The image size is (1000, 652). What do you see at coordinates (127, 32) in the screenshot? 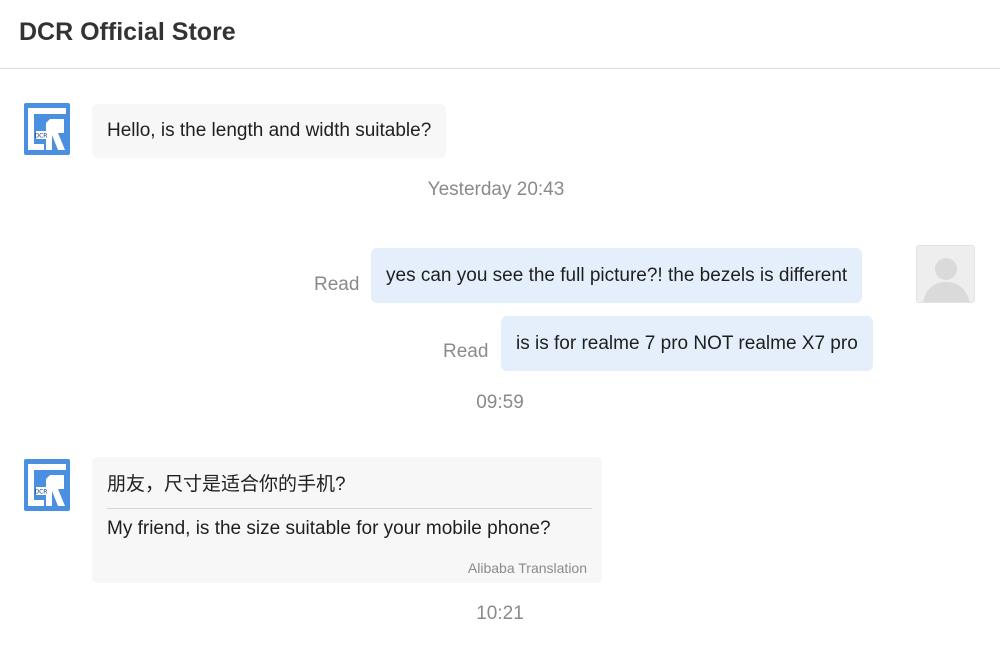
I see `store-name: DCR Official Store` at bounding box center [127, 32].